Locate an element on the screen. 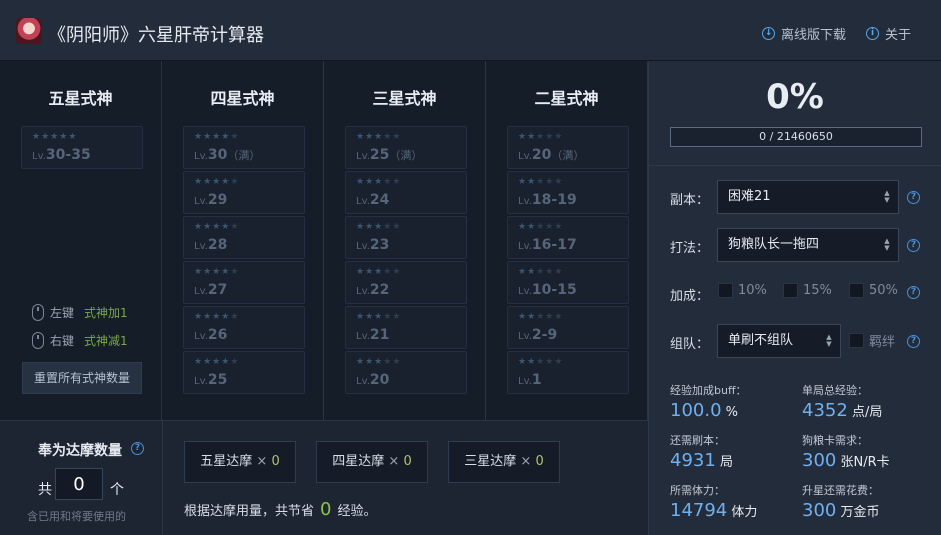 The image size is (941, 535). card-level: Lv.30-35 is located at coordinates (61, 155).